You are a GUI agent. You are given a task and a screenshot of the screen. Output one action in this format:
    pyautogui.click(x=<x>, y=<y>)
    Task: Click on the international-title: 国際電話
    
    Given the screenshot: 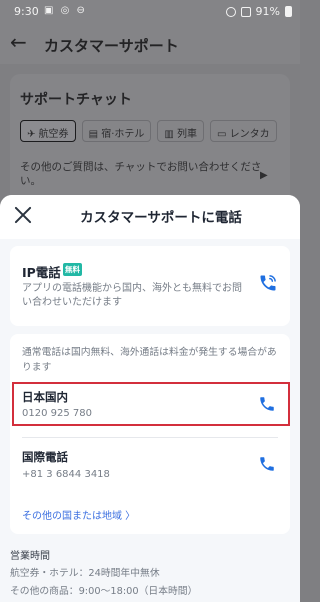 What is the action you would take?
    pyautogui.click(x=45, y=457)
    